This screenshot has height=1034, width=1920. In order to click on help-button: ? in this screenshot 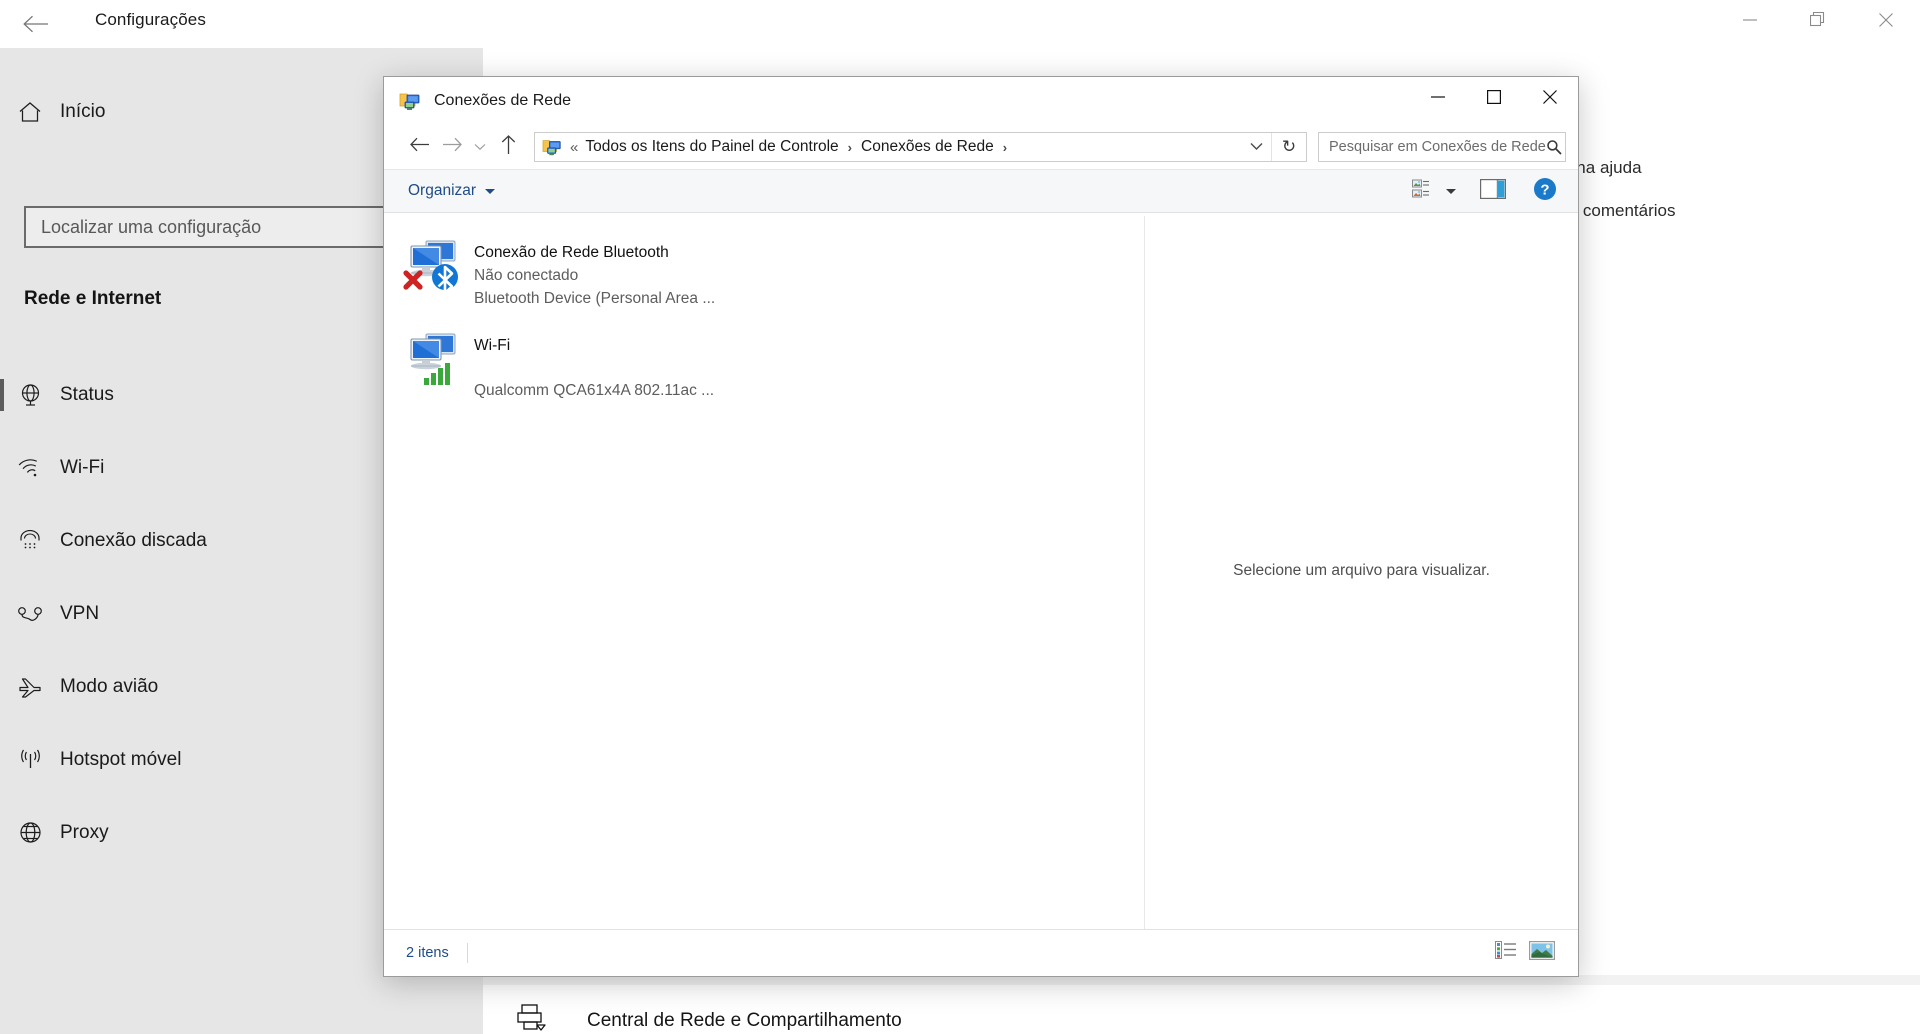, I will do `click(1545, 191)`.